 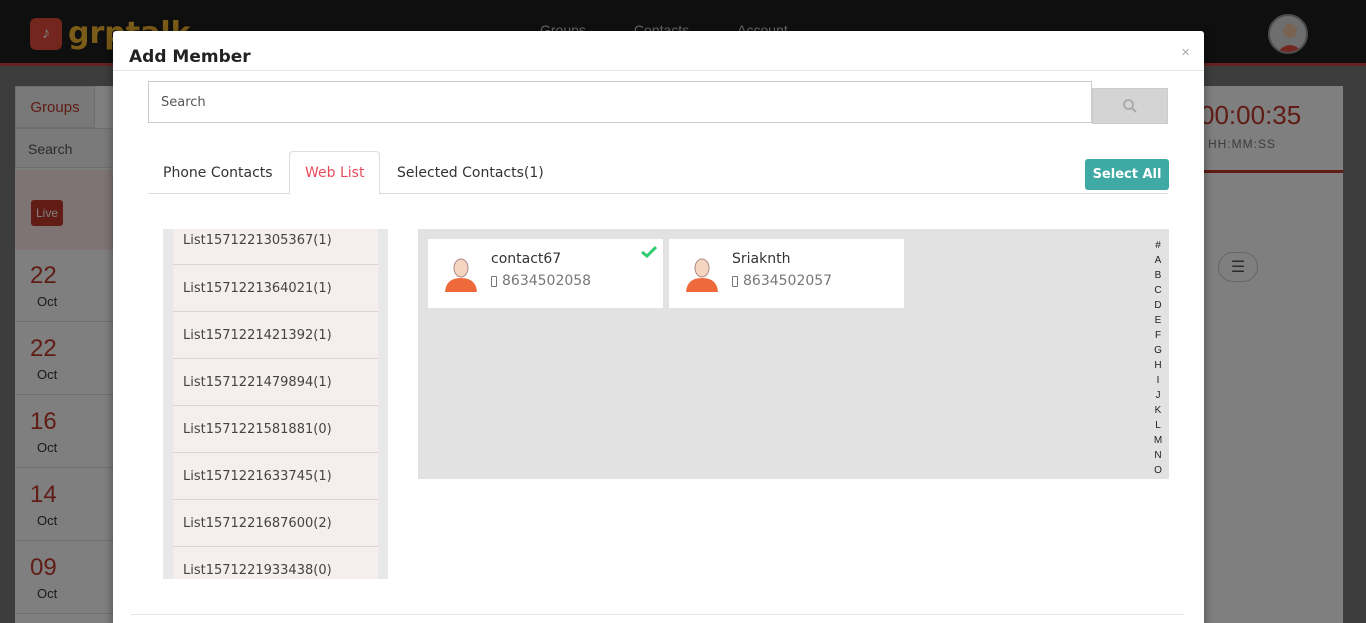 I want to click on contact-card: contact67 8634502058, so click(x=545, y=273).